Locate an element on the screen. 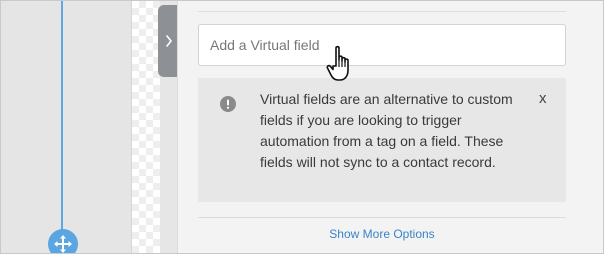  dismiss-info-button: x is located at coordinates (543, 98).